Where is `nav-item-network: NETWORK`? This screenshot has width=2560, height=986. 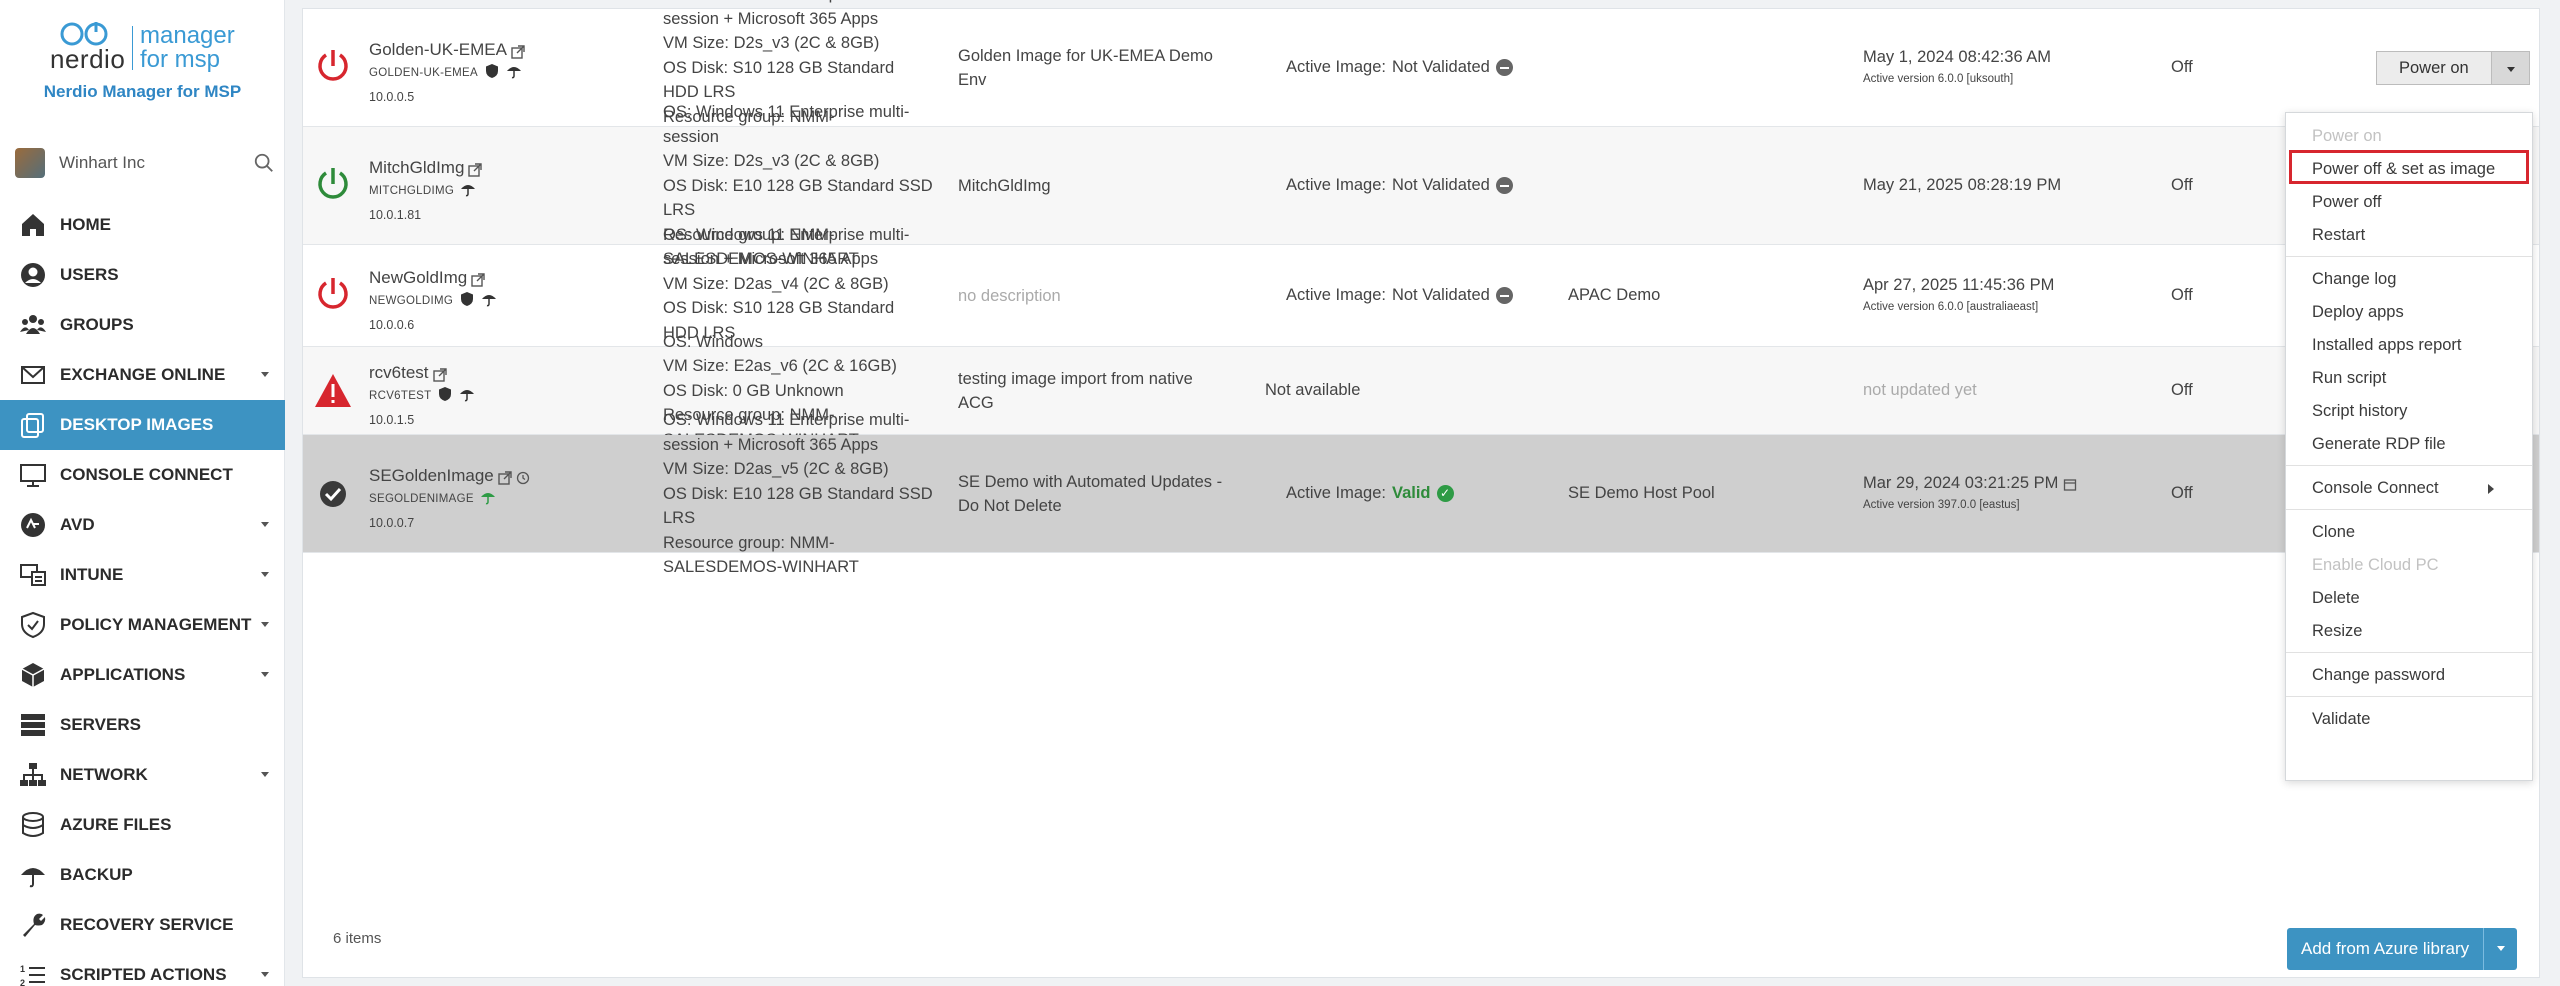
nav-item-network: NETWORK is located at coordinates (142, 775).